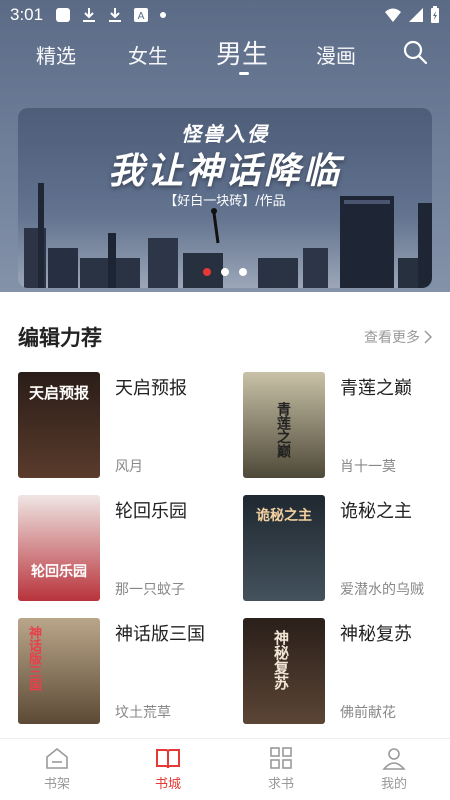 The image size is (450, 800). I want to click on book-author: 肖十一莫, so click(368, 467).